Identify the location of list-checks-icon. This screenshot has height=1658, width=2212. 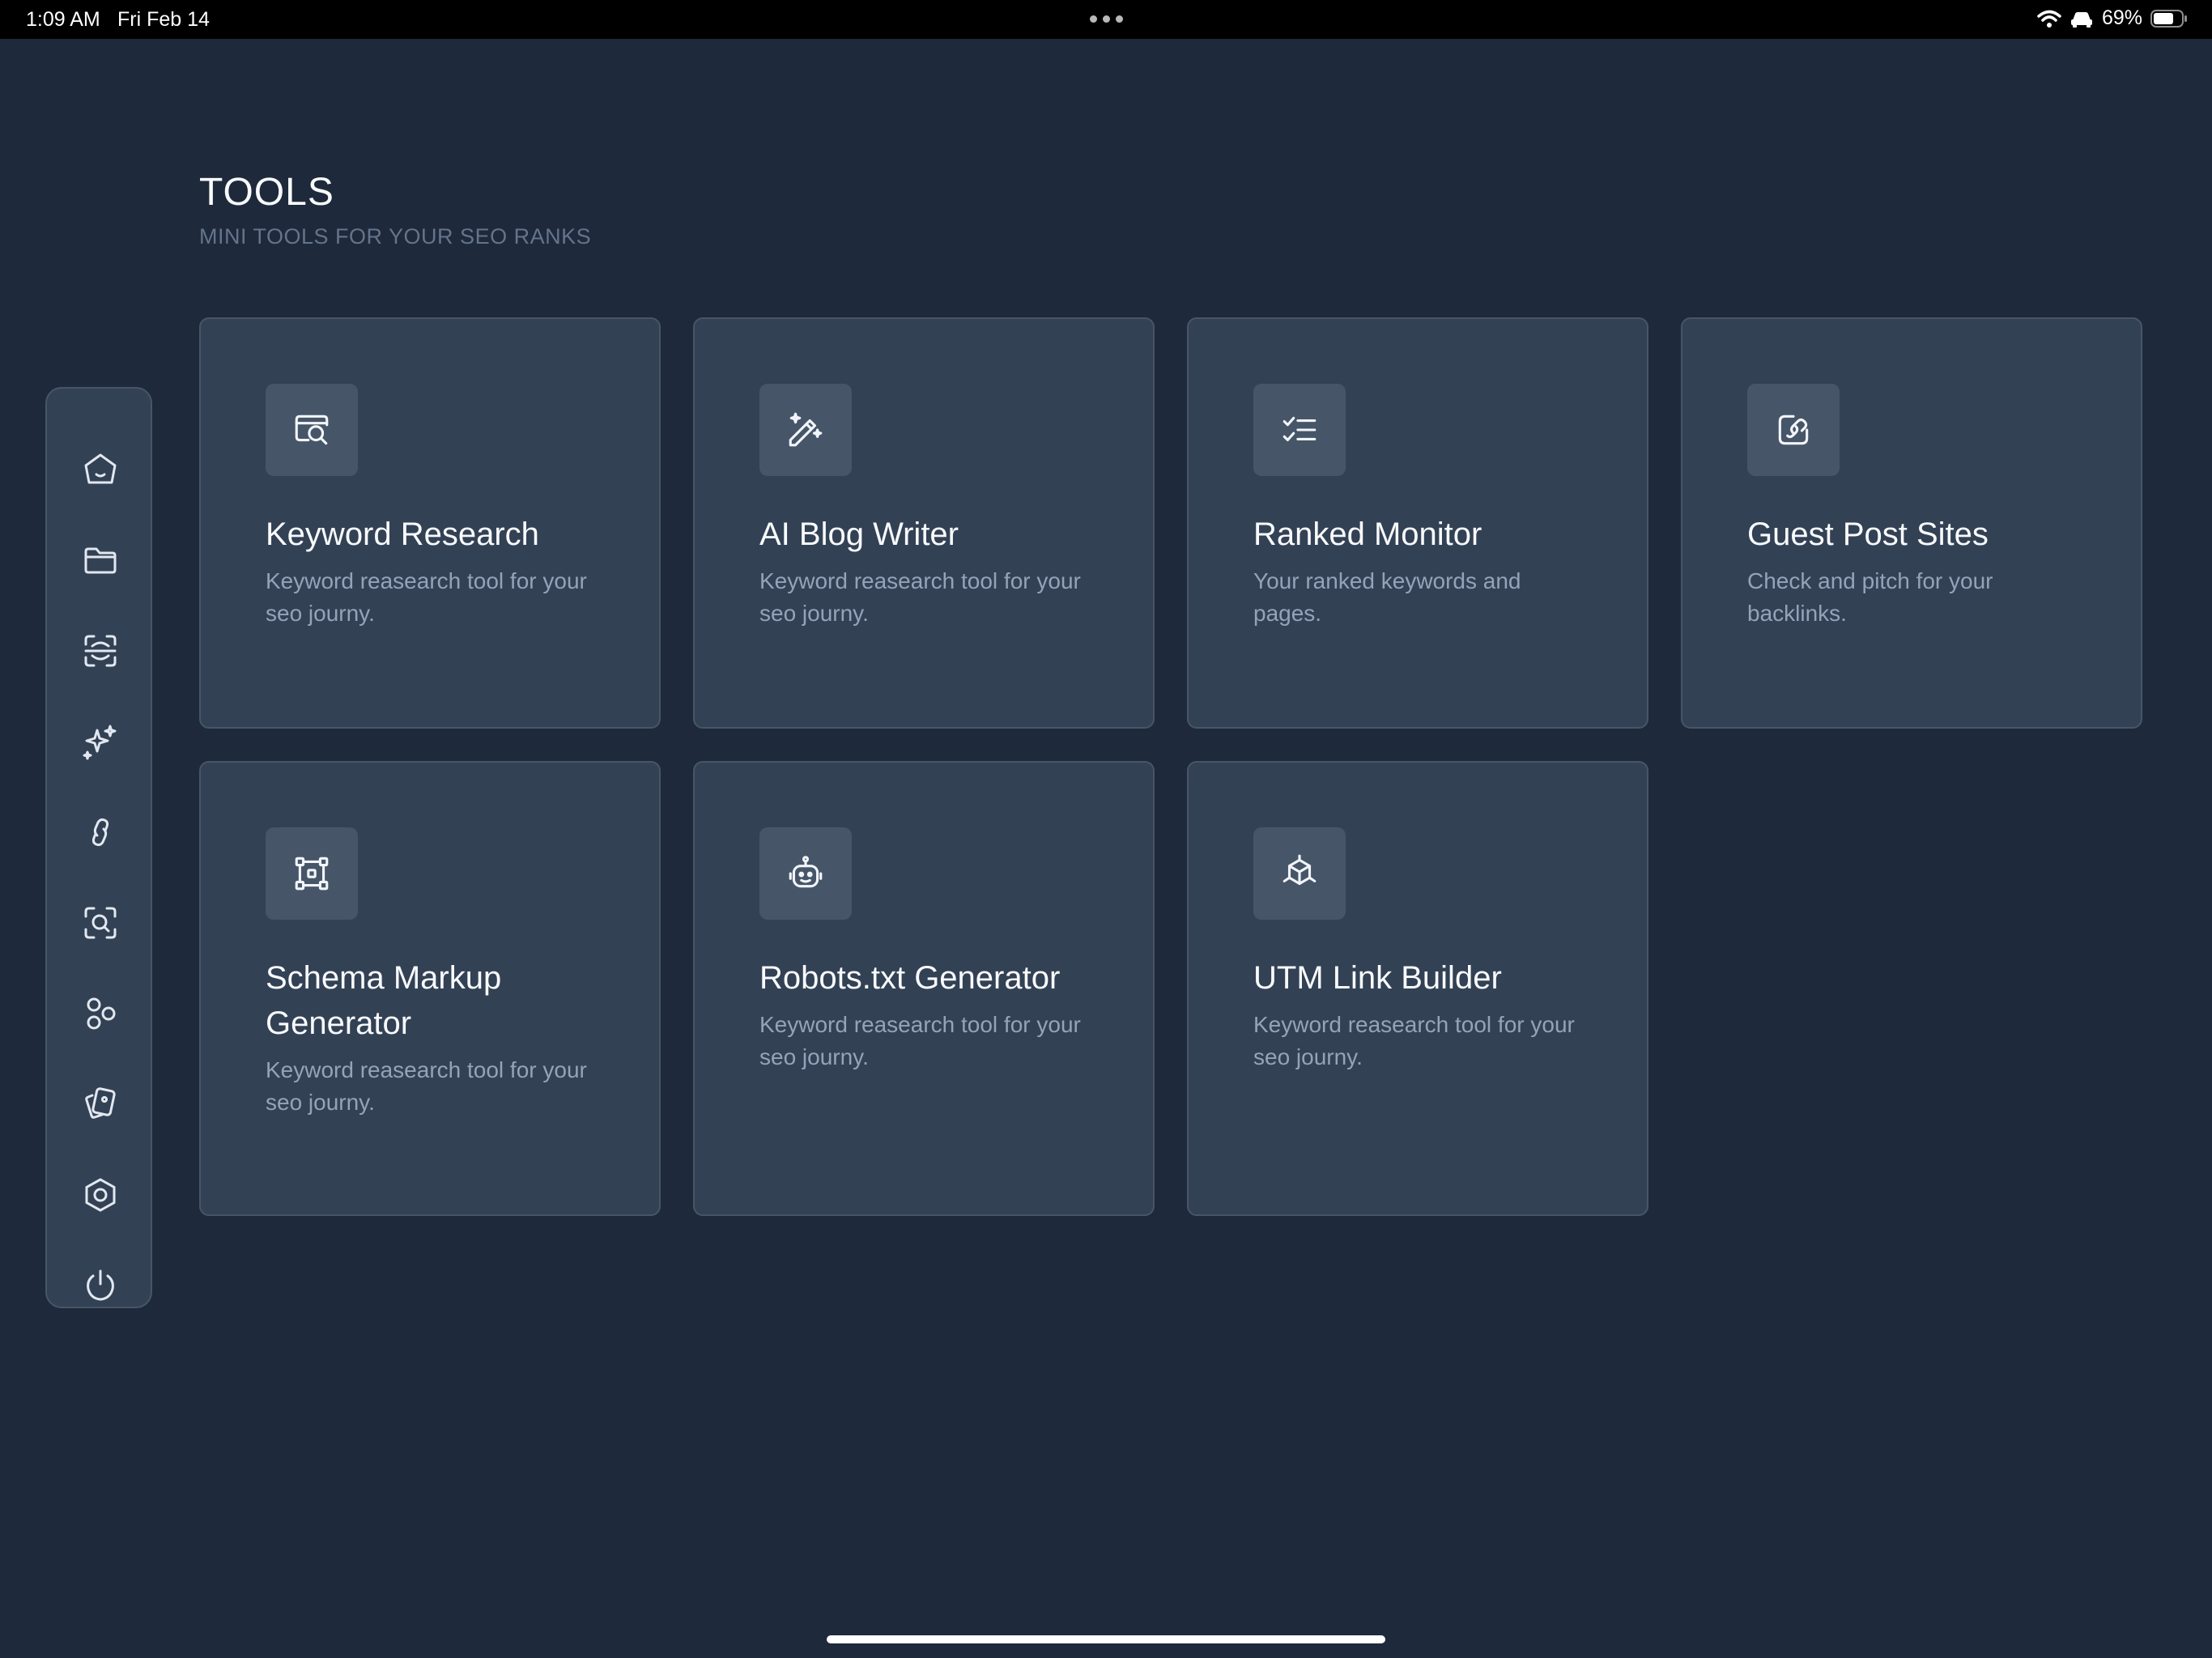
(1300, 429).